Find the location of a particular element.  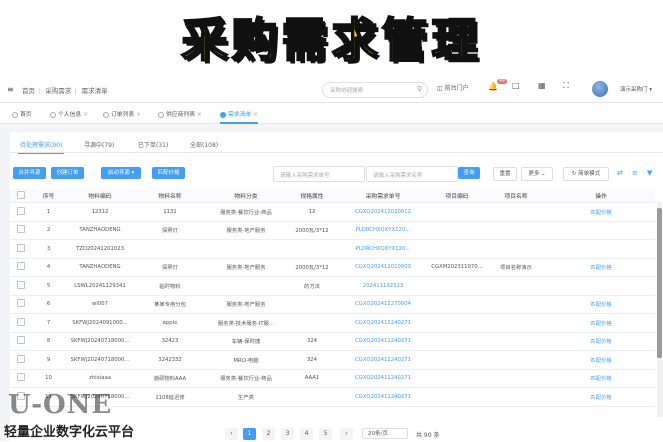

match-price-button: 匹配价格 is located at coordinates (168, 173).